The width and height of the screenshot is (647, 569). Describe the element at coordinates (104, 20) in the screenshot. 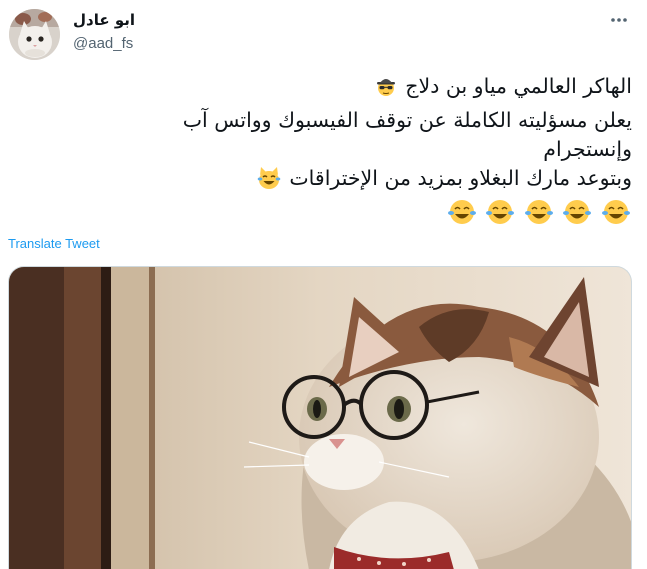

I see `display-name: ابو عادل` at that location.